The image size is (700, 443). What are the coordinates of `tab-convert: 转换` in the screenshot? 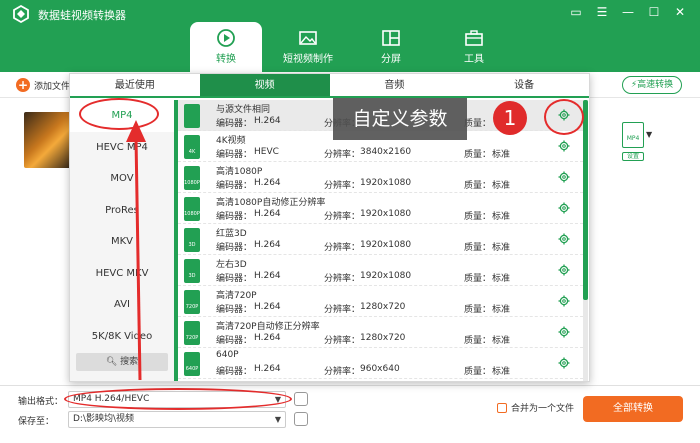 It's located at (226, 47).